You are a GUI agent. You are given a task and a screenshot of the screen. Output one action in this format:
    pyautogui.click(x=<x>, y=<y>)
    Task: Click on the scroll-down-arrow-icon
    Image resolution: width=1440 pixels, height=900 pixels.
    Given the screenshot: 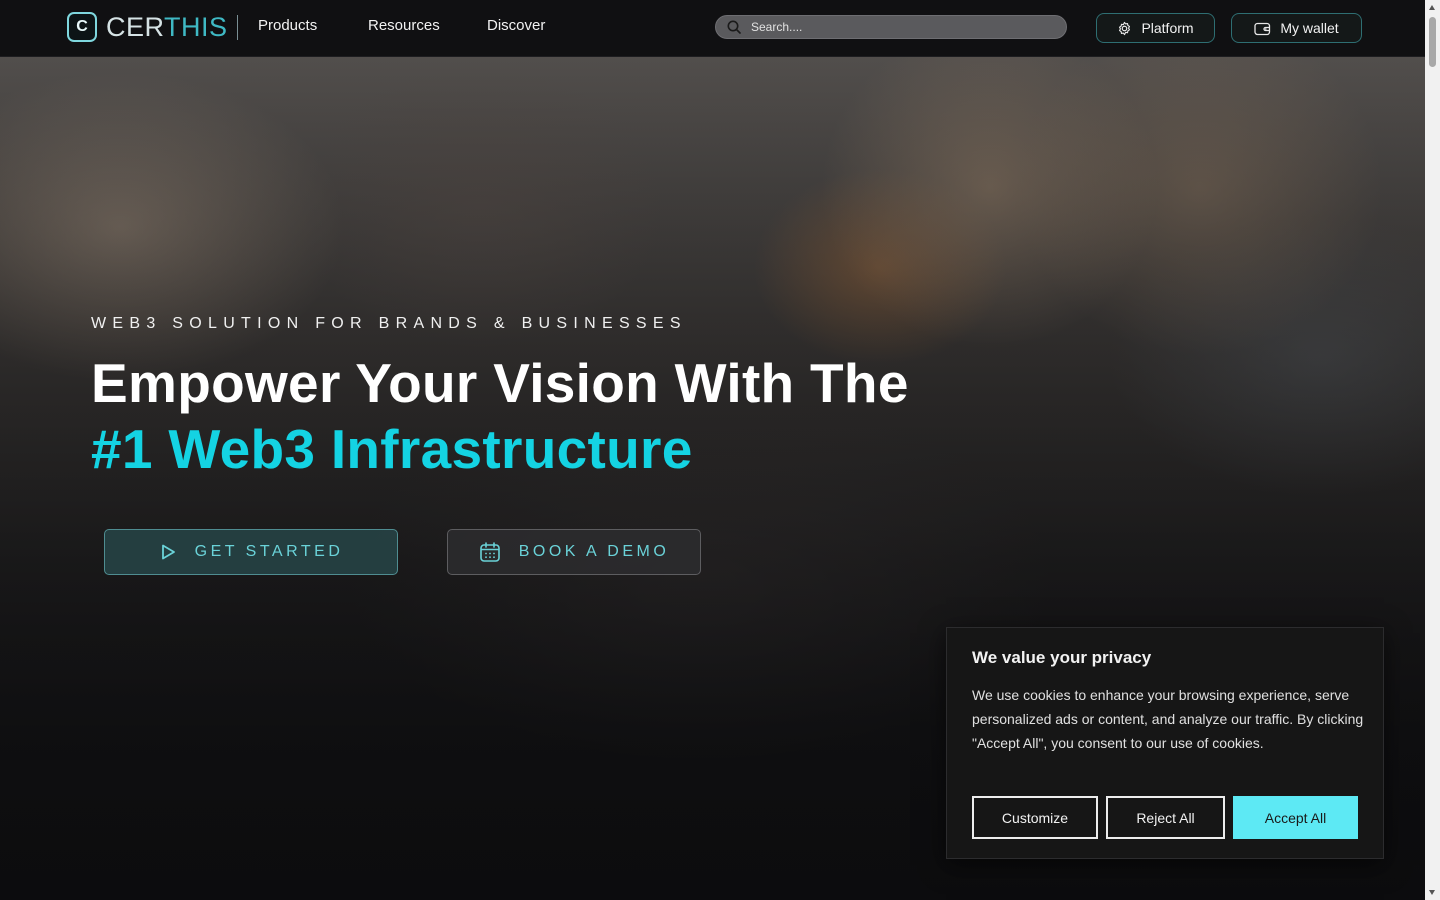 What is the action you would take?
    pyautogui.click(x=1432, y=892)
    